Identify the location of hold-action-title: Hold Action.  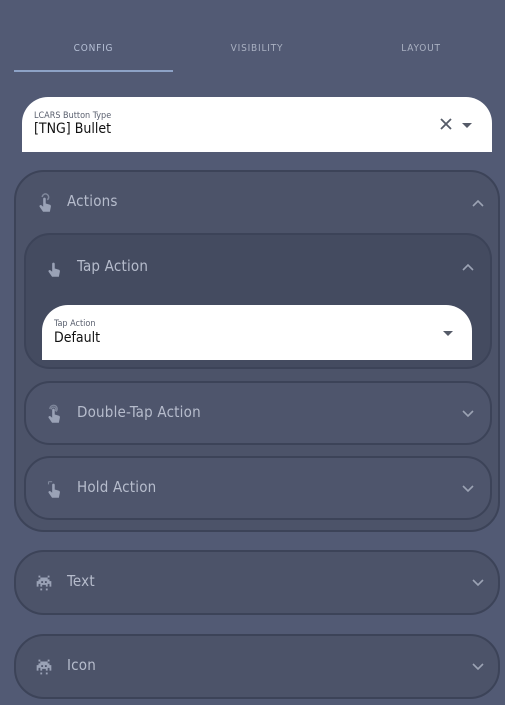
(117, 487).